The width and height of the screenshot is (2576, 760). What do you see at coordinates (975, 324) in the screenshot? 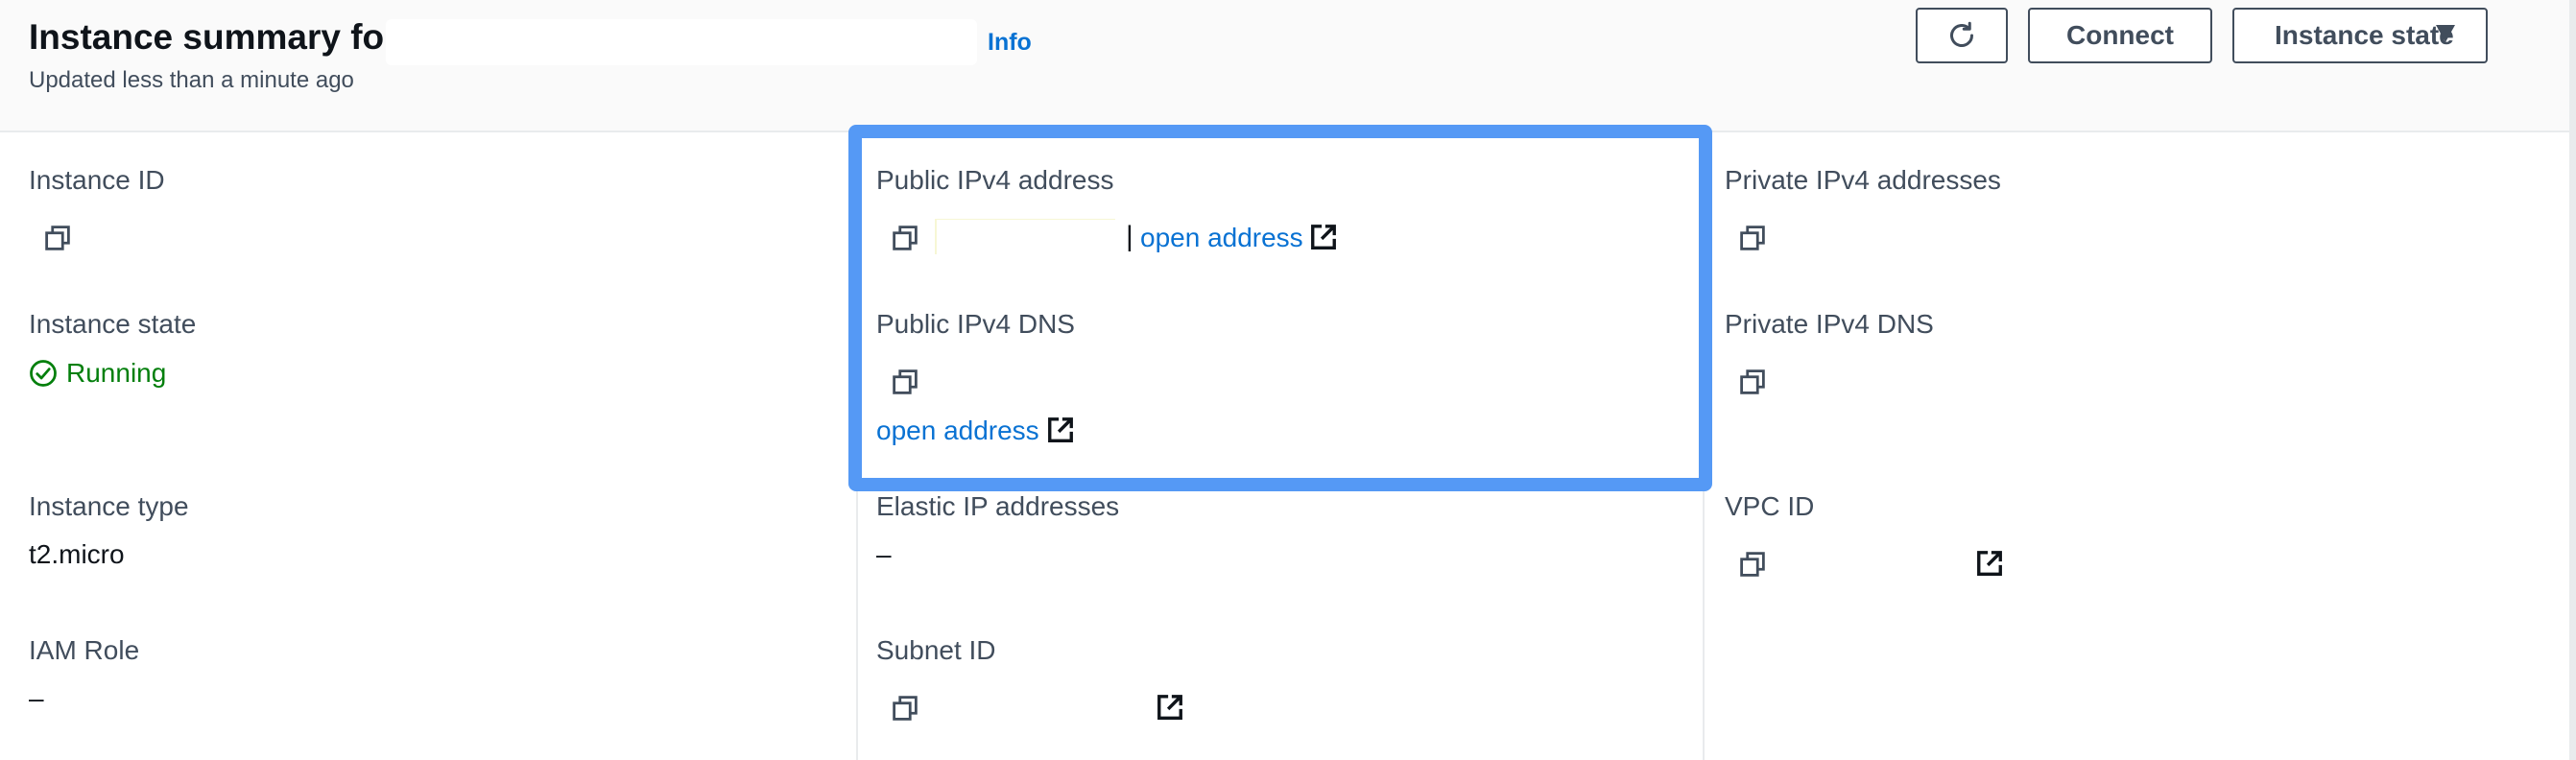
I see `public-ipv4-dns-label: Public IPv4 DNS` at bounding box center [975, 324].